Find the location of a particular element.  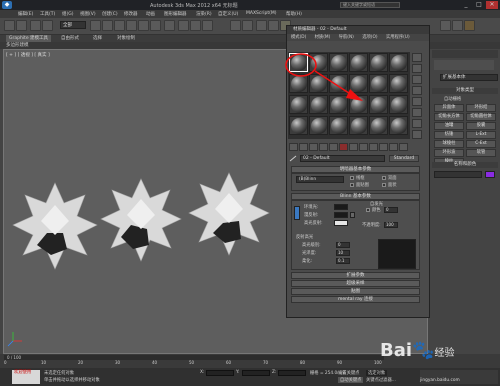

z-coord-field is located at coordinates (292, 373).